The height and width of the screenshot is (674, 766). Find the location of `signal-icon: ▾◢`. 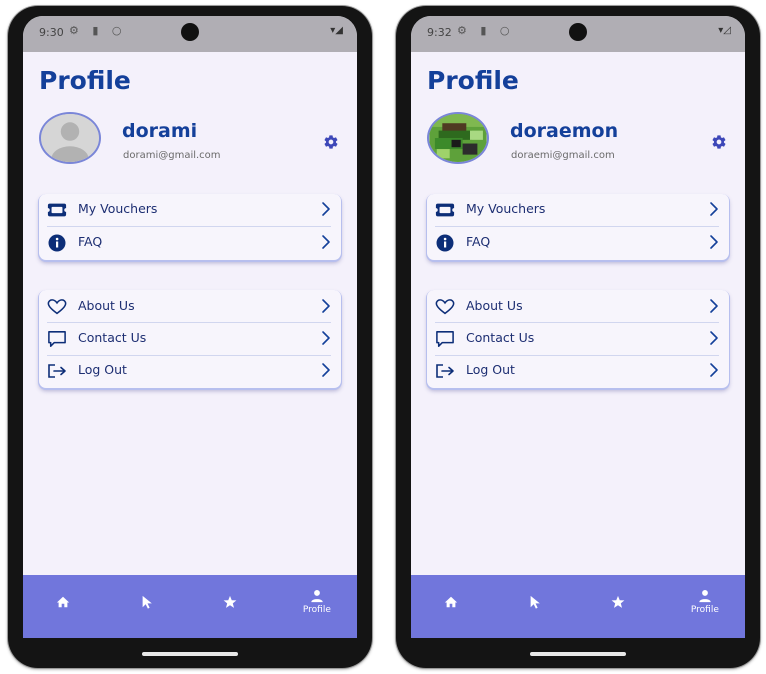

signal-icon: ▾◢ is located at coordinates (336, 30).